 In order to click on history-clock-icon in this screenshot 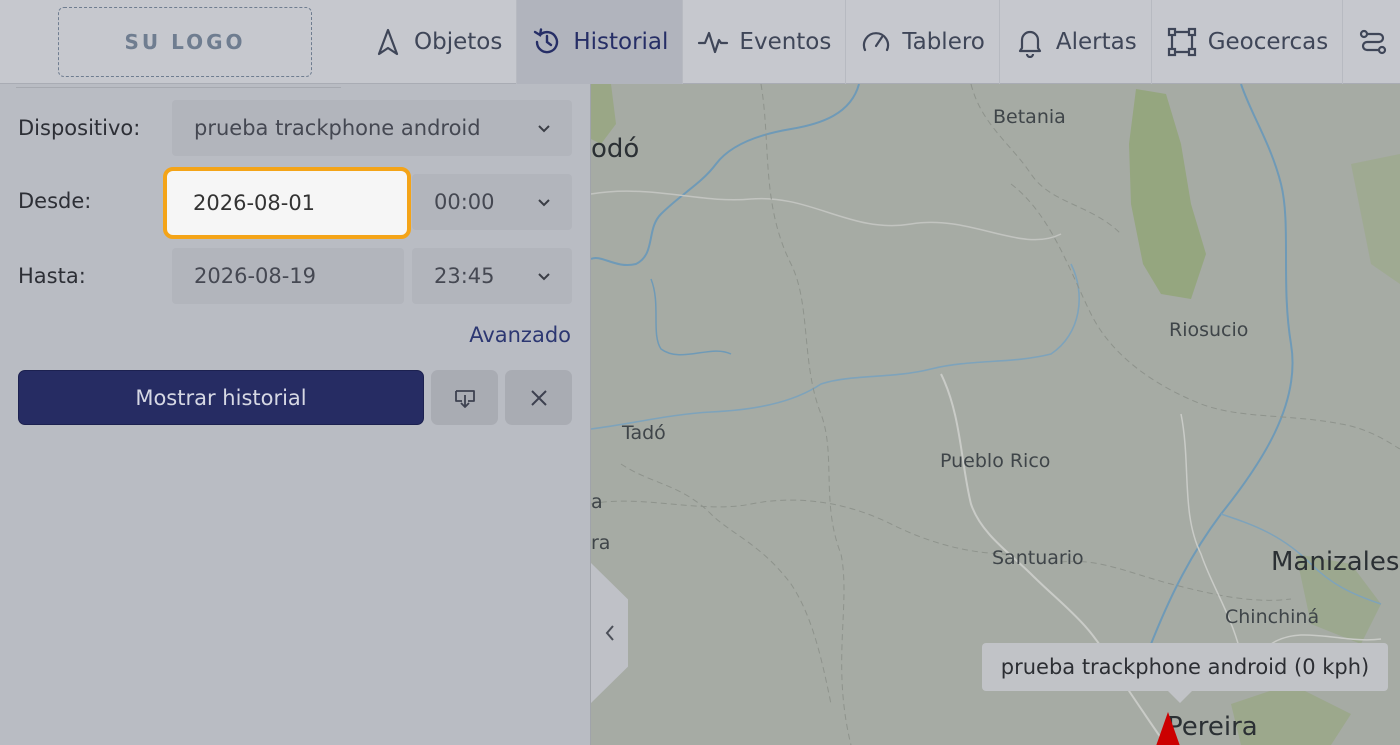, I will do `click(546, 41)`.